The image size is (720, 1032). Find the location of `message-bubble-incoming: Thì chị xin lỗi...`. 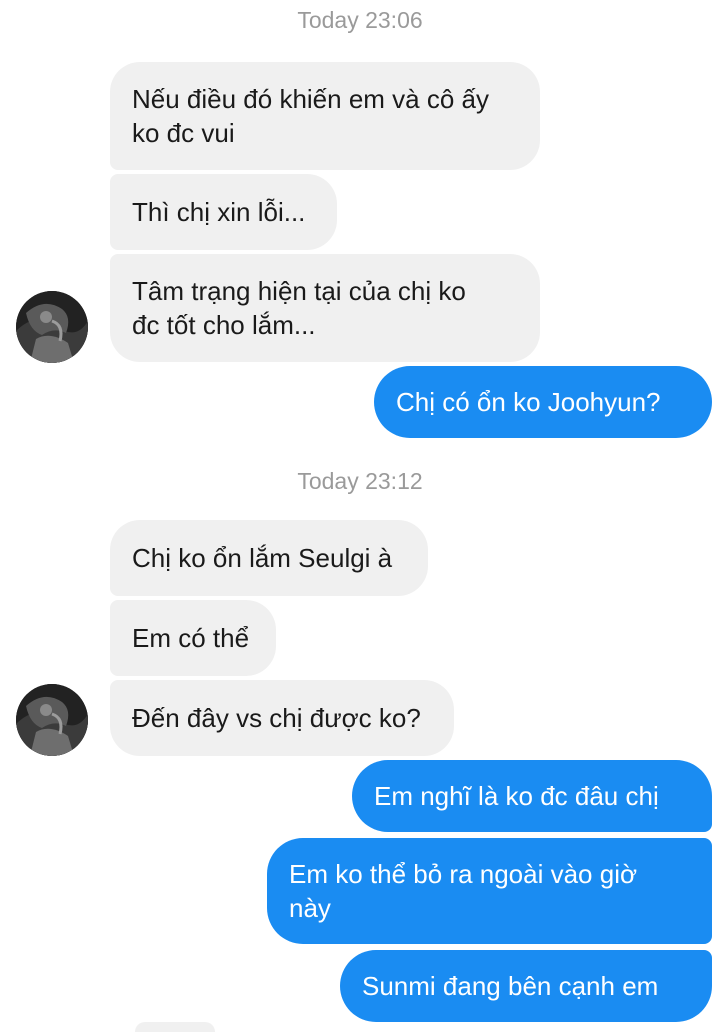

message-bubble-incoming: Thì chị xin lỗi... is located at coordinates (223, 212).